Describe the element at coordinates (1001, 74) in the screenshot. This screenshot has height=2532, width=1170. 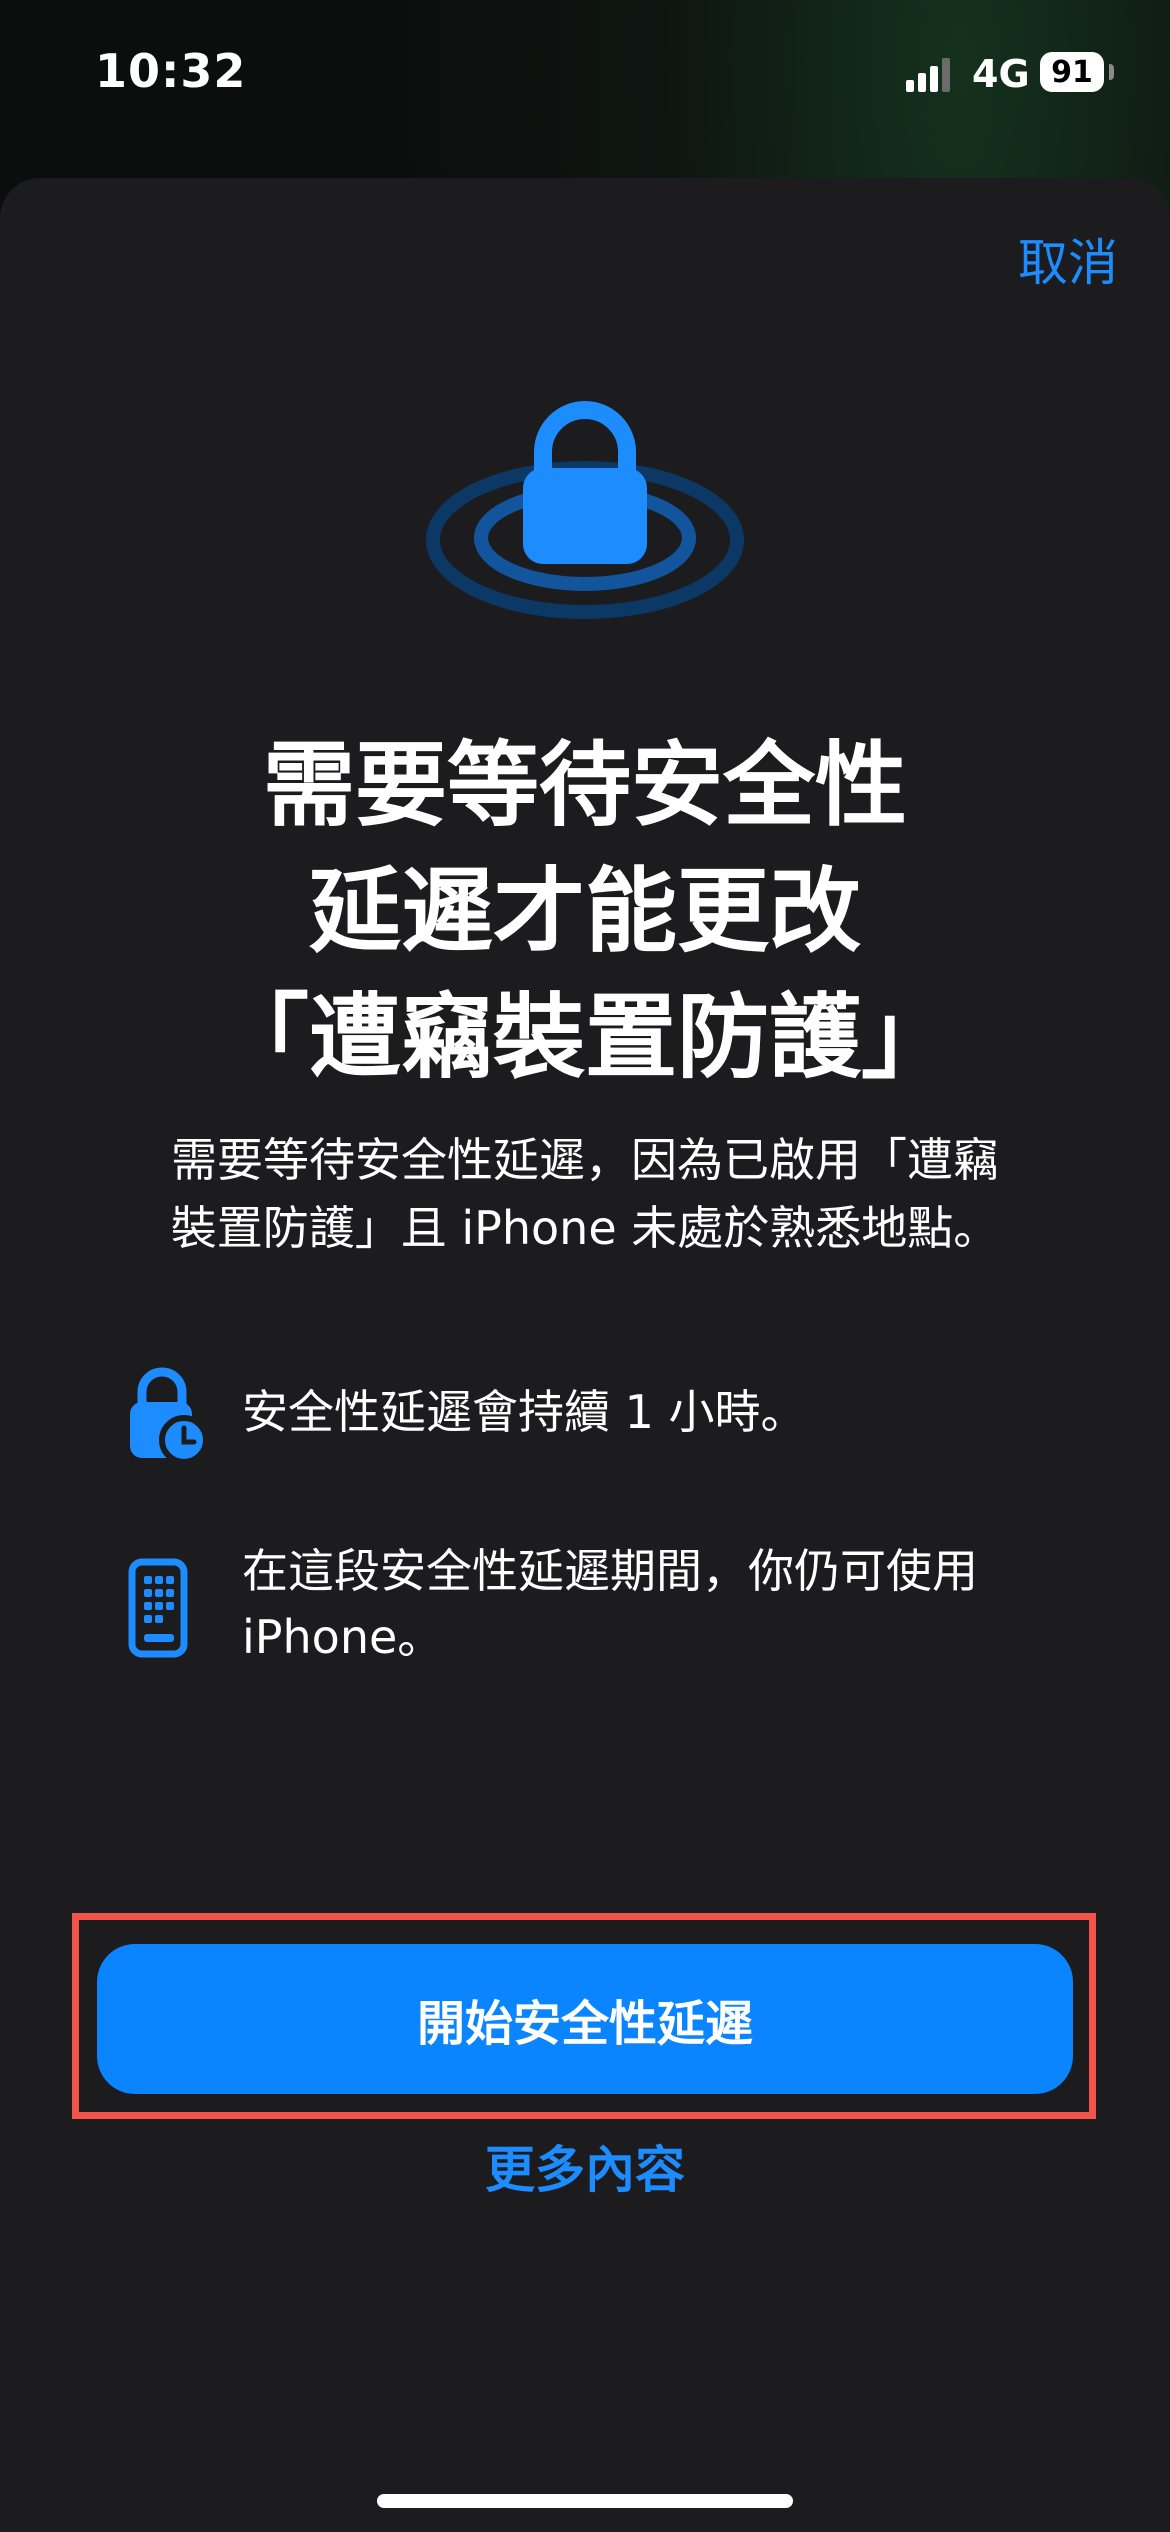
I see `network-type: 4G` at that location.